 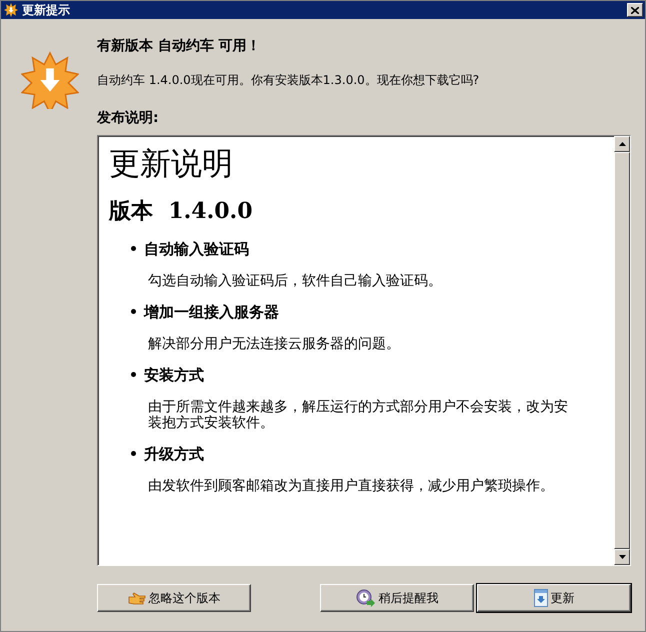 What do you see at coordinates (351, 486) in the screenshot?
I see `item-description: 由发软件到顾客邮箱改为直接用户直接获得，减少用户繁琐操作。` at bounding box center [351, 486].